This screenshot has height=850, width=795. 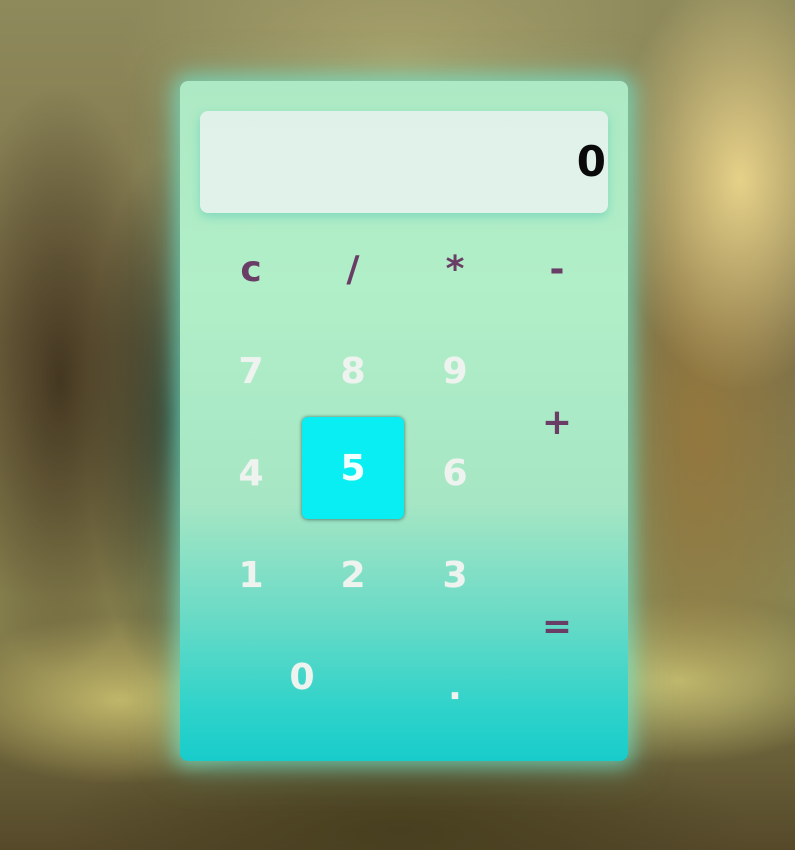 What do you see at coordinates (557, 422) in the screenshot?
I see `add-button: +` at bounding box center [557, 422].